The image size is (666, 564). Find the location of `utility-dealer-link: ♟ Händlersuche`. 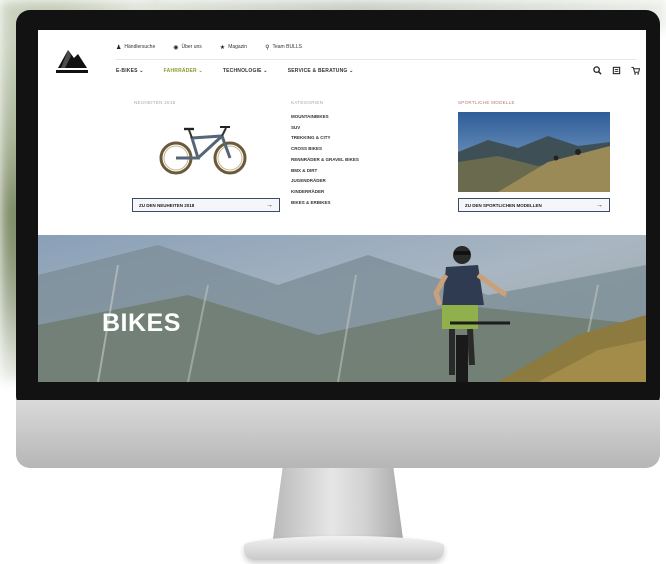

utility-dealer-link: ♟ Händlersuche is located at coordinates (135, 47).